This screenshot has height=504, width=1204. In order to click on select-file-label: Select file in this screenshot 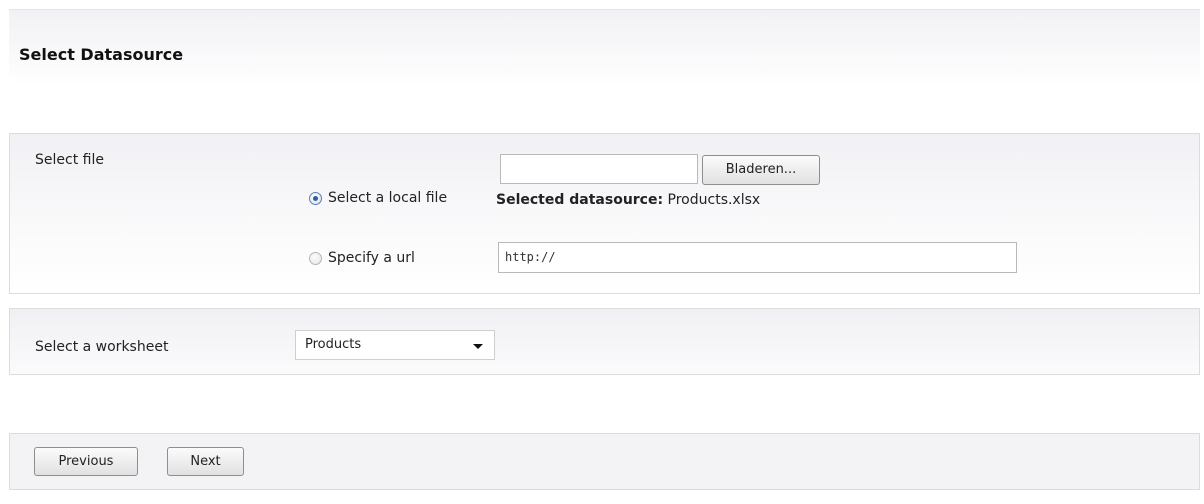, I will do `click(69, 160)`.